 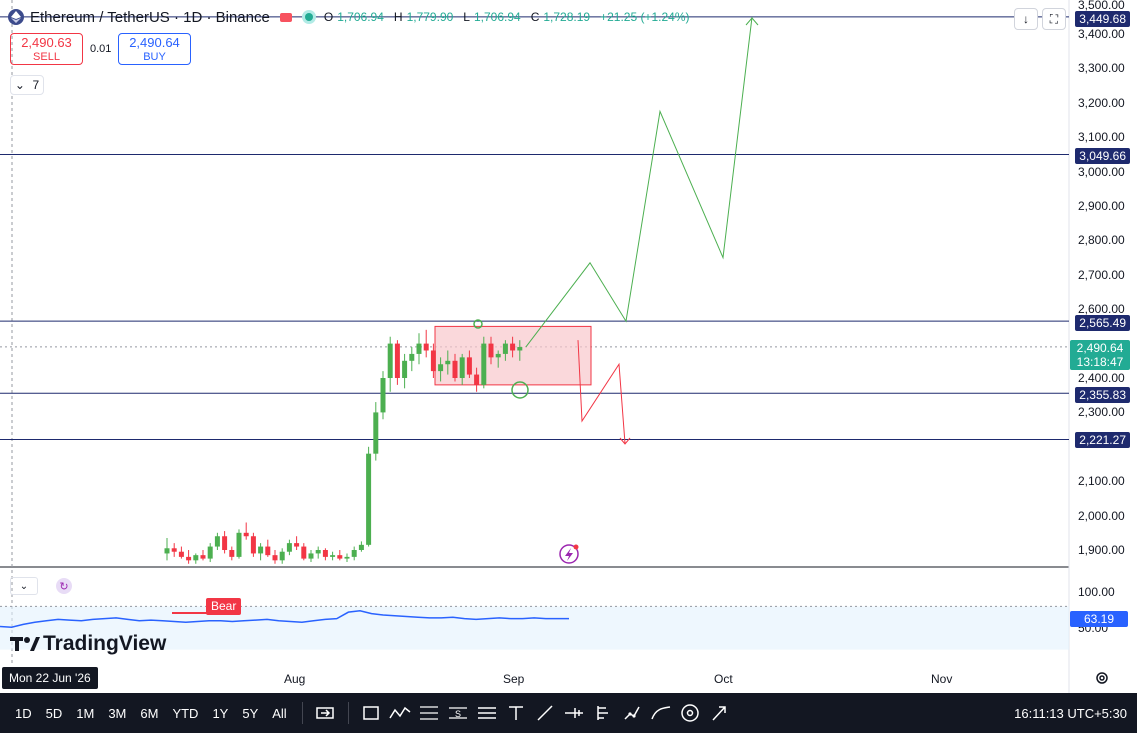 I want to click on close-value: 1,728.19, so click(x=567, y=17).